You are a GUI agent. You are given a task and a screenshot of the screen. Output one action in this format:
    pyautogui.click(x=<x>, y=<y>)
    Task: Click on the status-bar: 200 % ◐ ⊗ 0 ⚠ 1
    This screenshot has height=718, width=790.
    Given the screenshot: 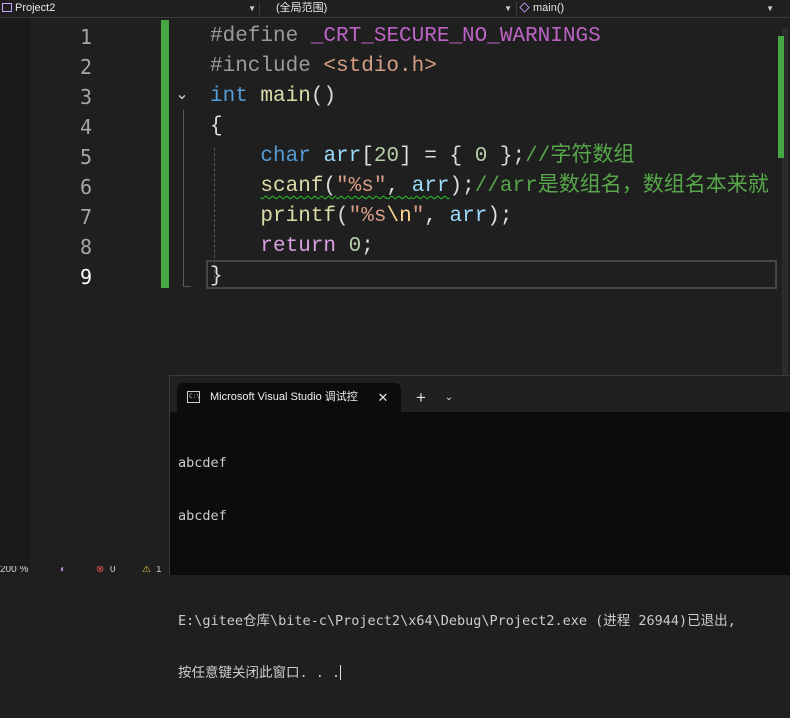 What is the action you would take?
    pyautogui.click(x=85, y=570)
    